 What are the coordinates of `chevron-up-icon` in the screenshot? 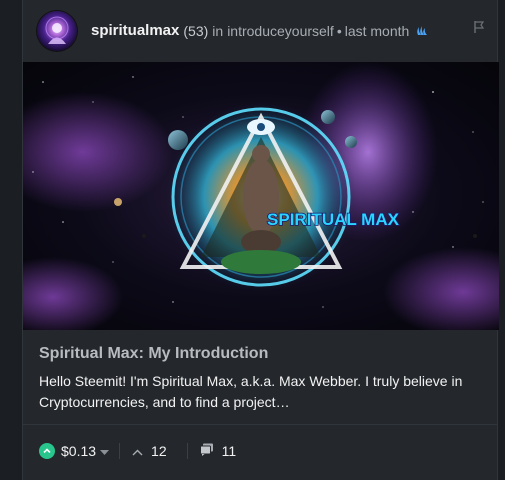 It's located at (47, 451).